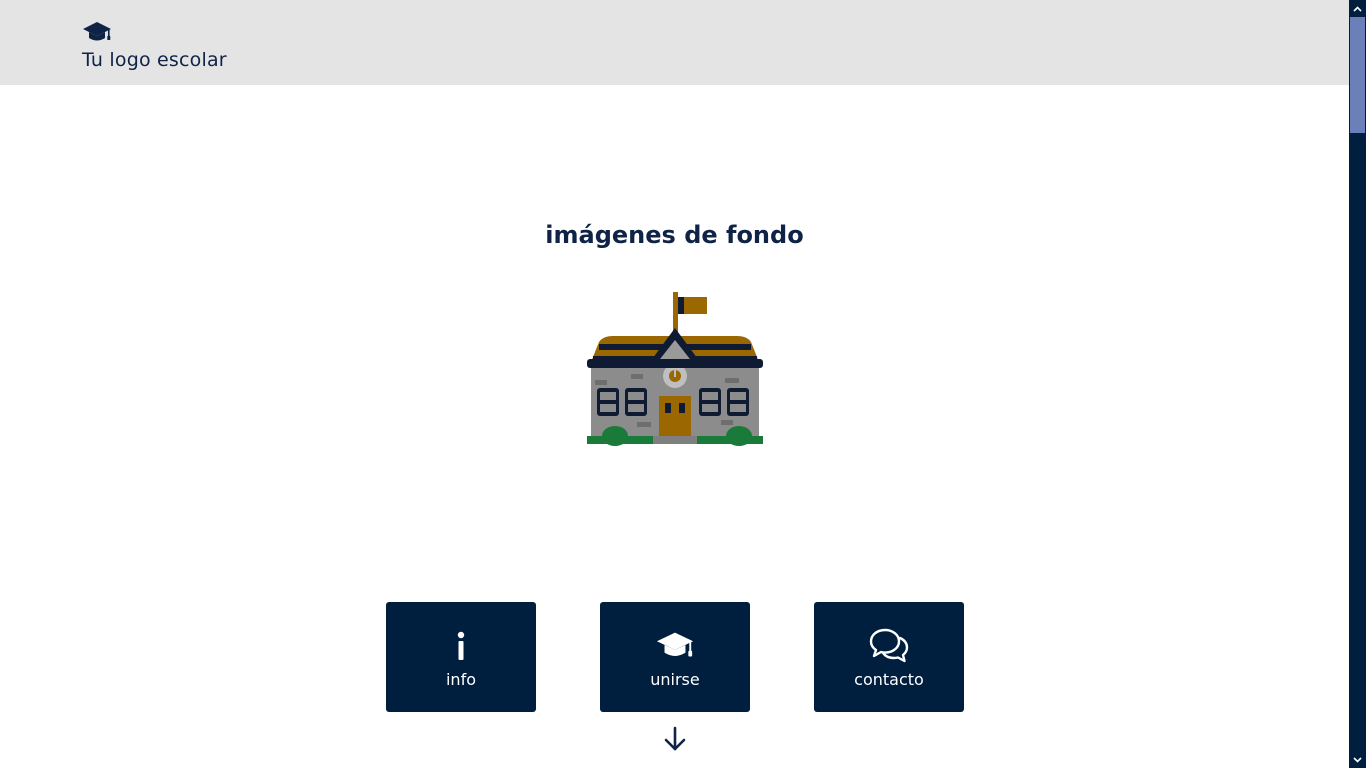 This screenshot has height=768, width=1366. Describe the element at coordinates (1357, 8) in the screenshot. I see `scroll-up-icon` at that location.